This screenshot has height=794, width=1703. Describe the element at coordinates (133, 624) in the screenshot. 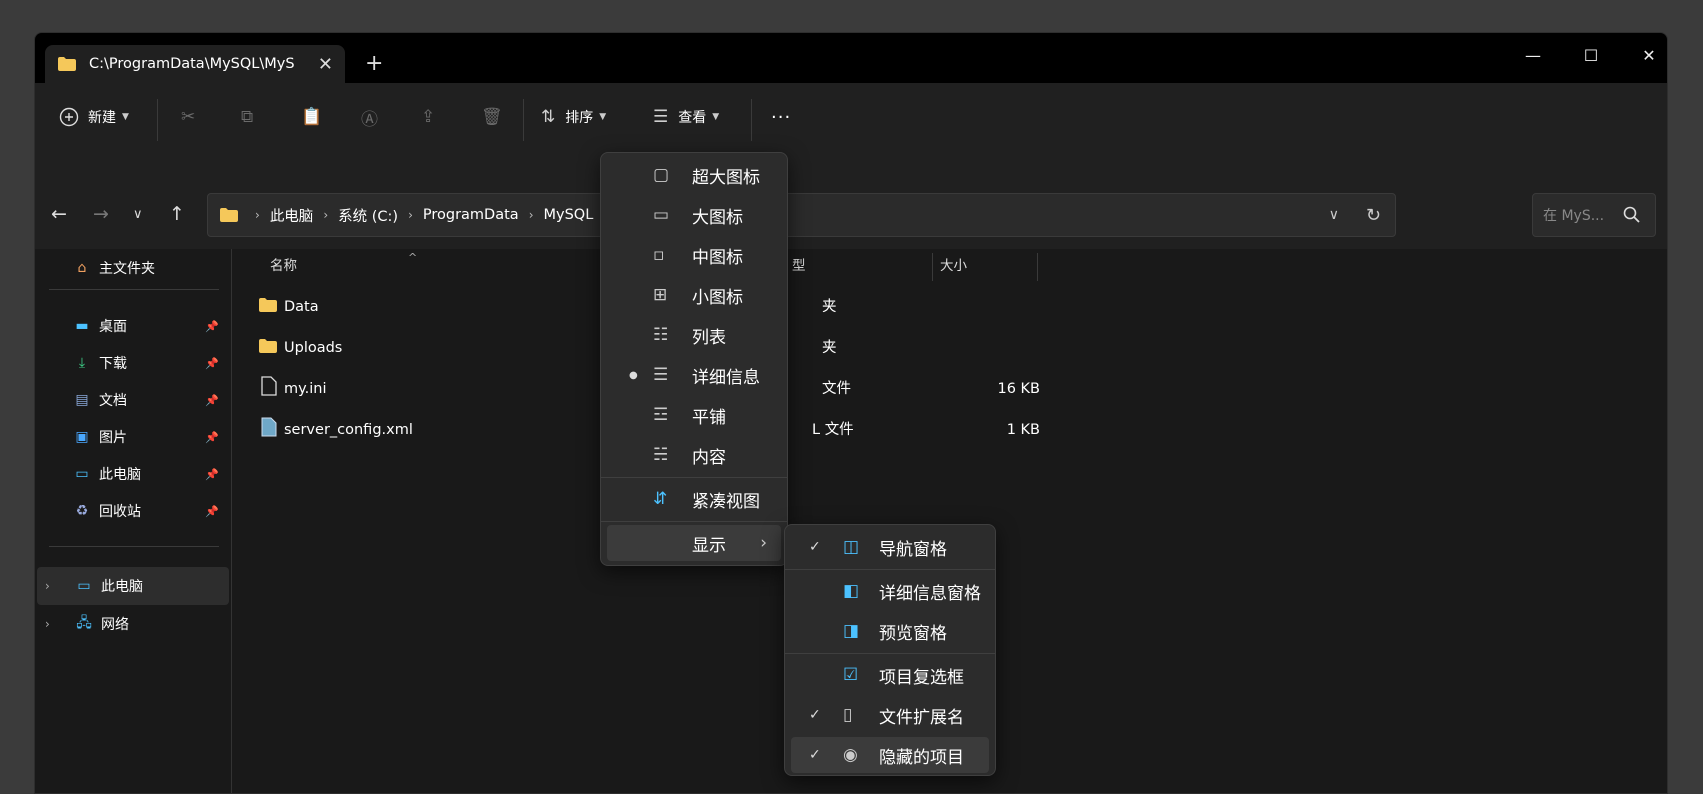

I see `tree-item-network: › 🖧 网络` at that location.